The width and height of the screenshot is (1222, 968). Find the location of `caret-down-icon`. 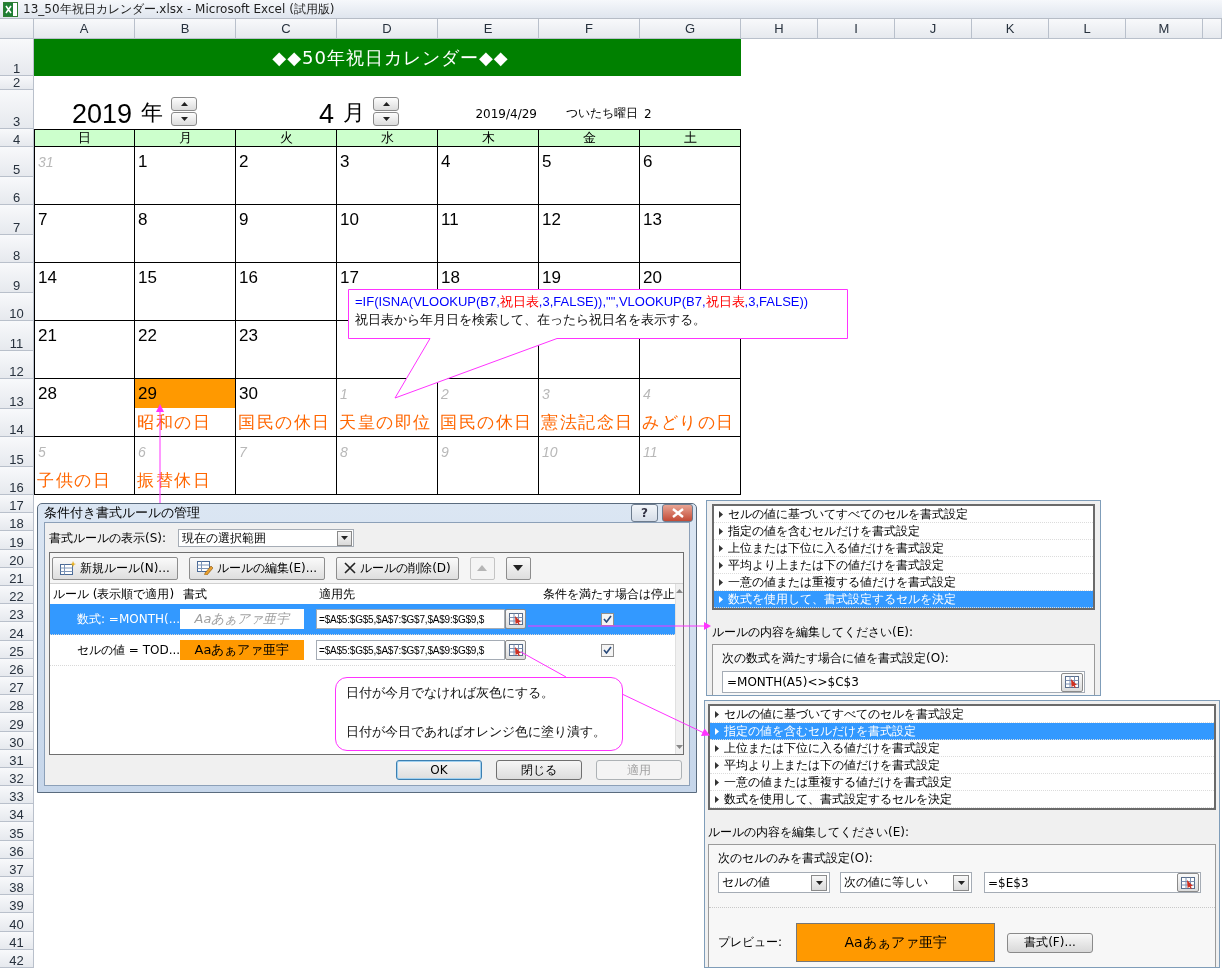

caret-down-icon is located at coordinates (961, 882).